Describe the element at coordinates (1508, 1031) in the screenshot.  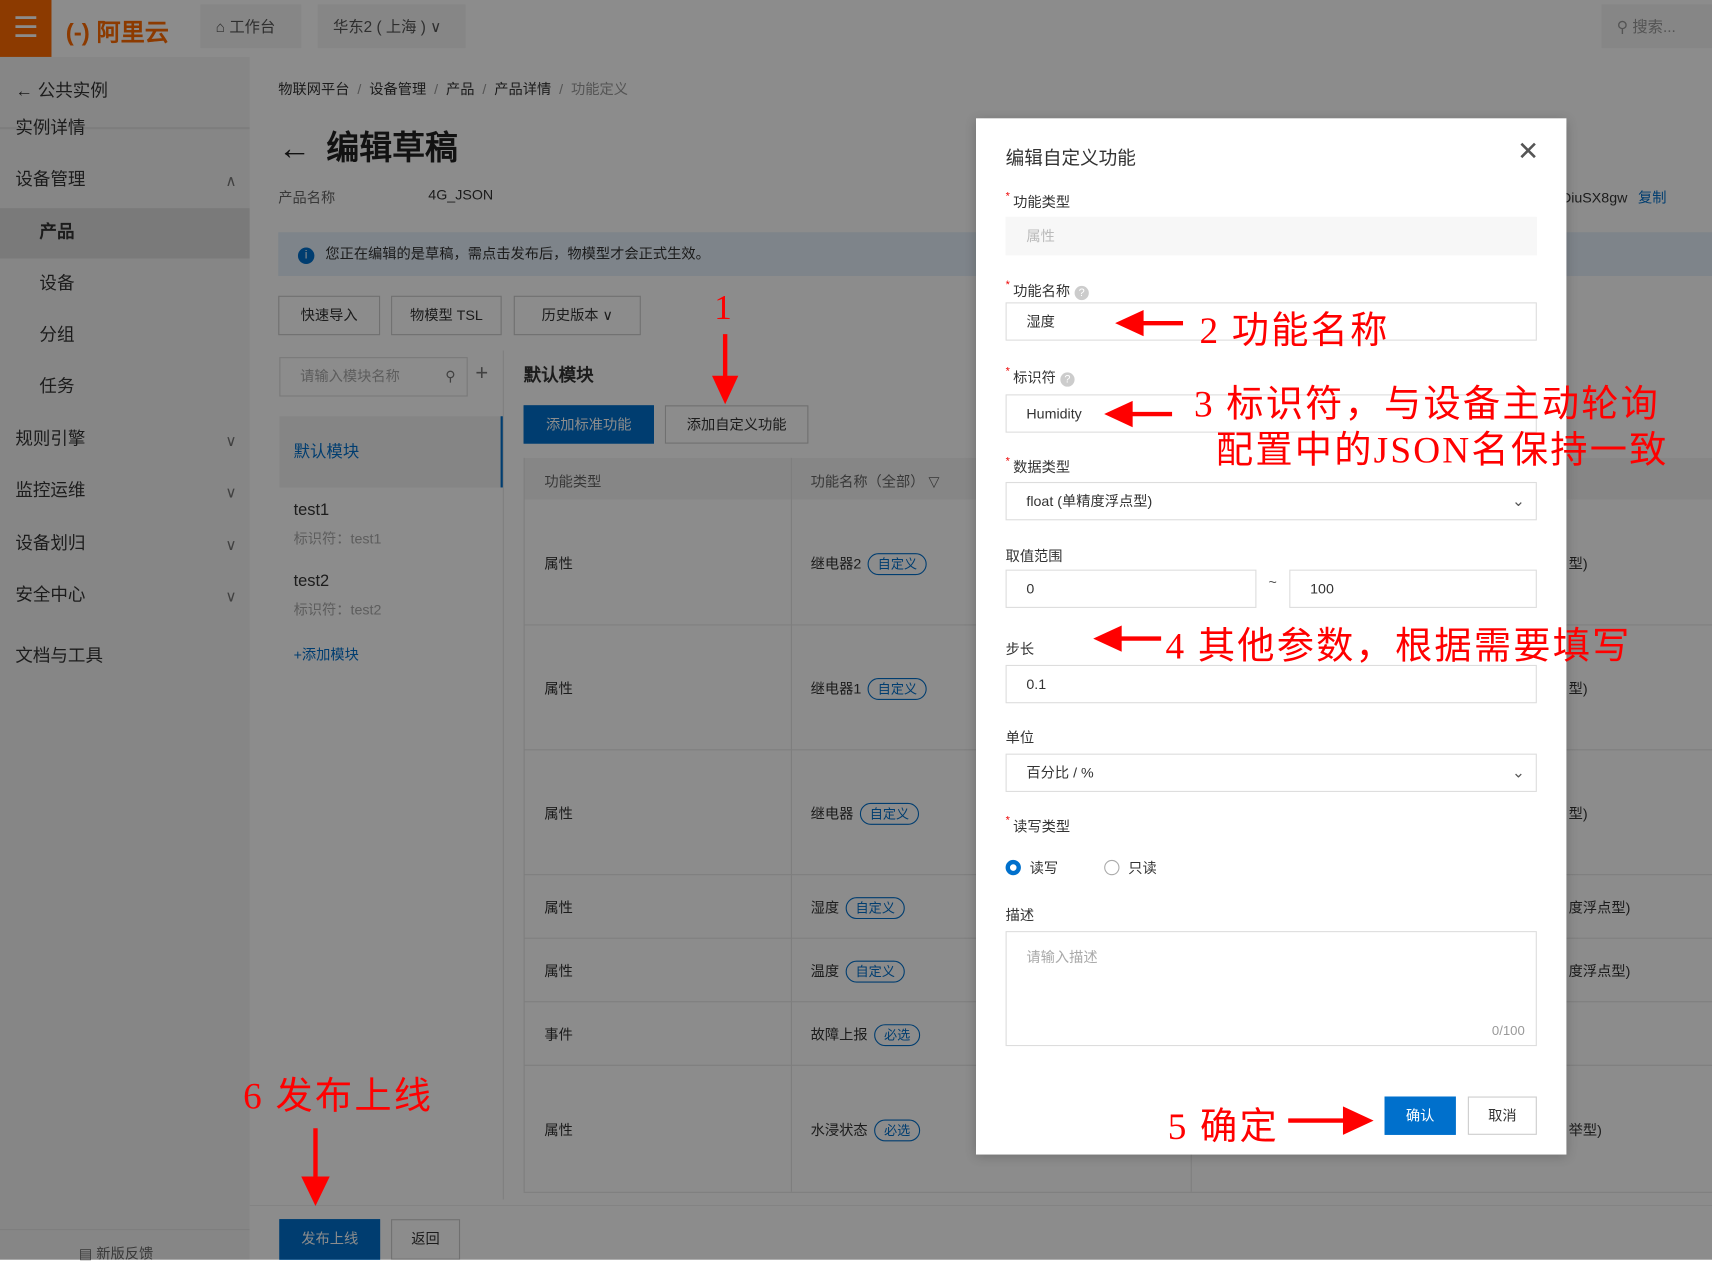
I see `desc-counter: 0/100` at that location.